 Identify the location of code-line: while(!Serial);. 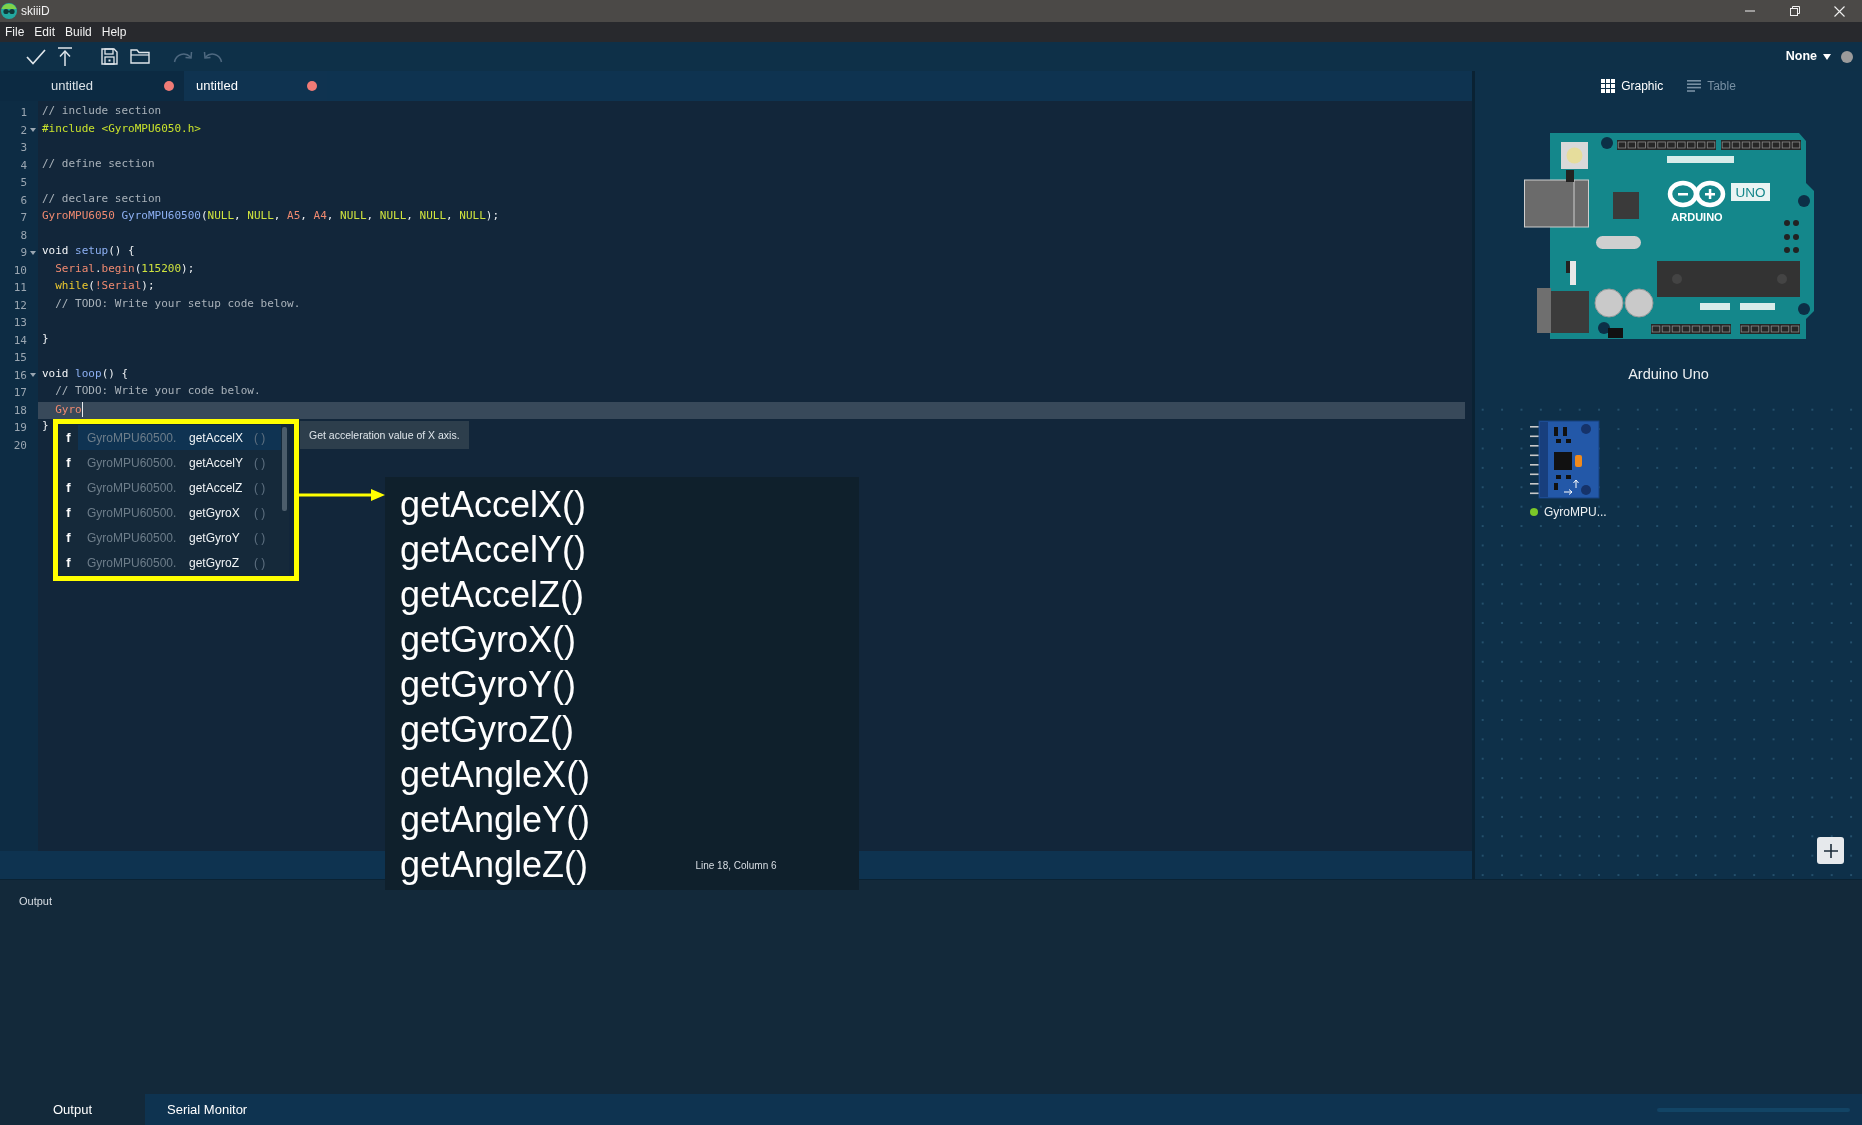
(104, 285).